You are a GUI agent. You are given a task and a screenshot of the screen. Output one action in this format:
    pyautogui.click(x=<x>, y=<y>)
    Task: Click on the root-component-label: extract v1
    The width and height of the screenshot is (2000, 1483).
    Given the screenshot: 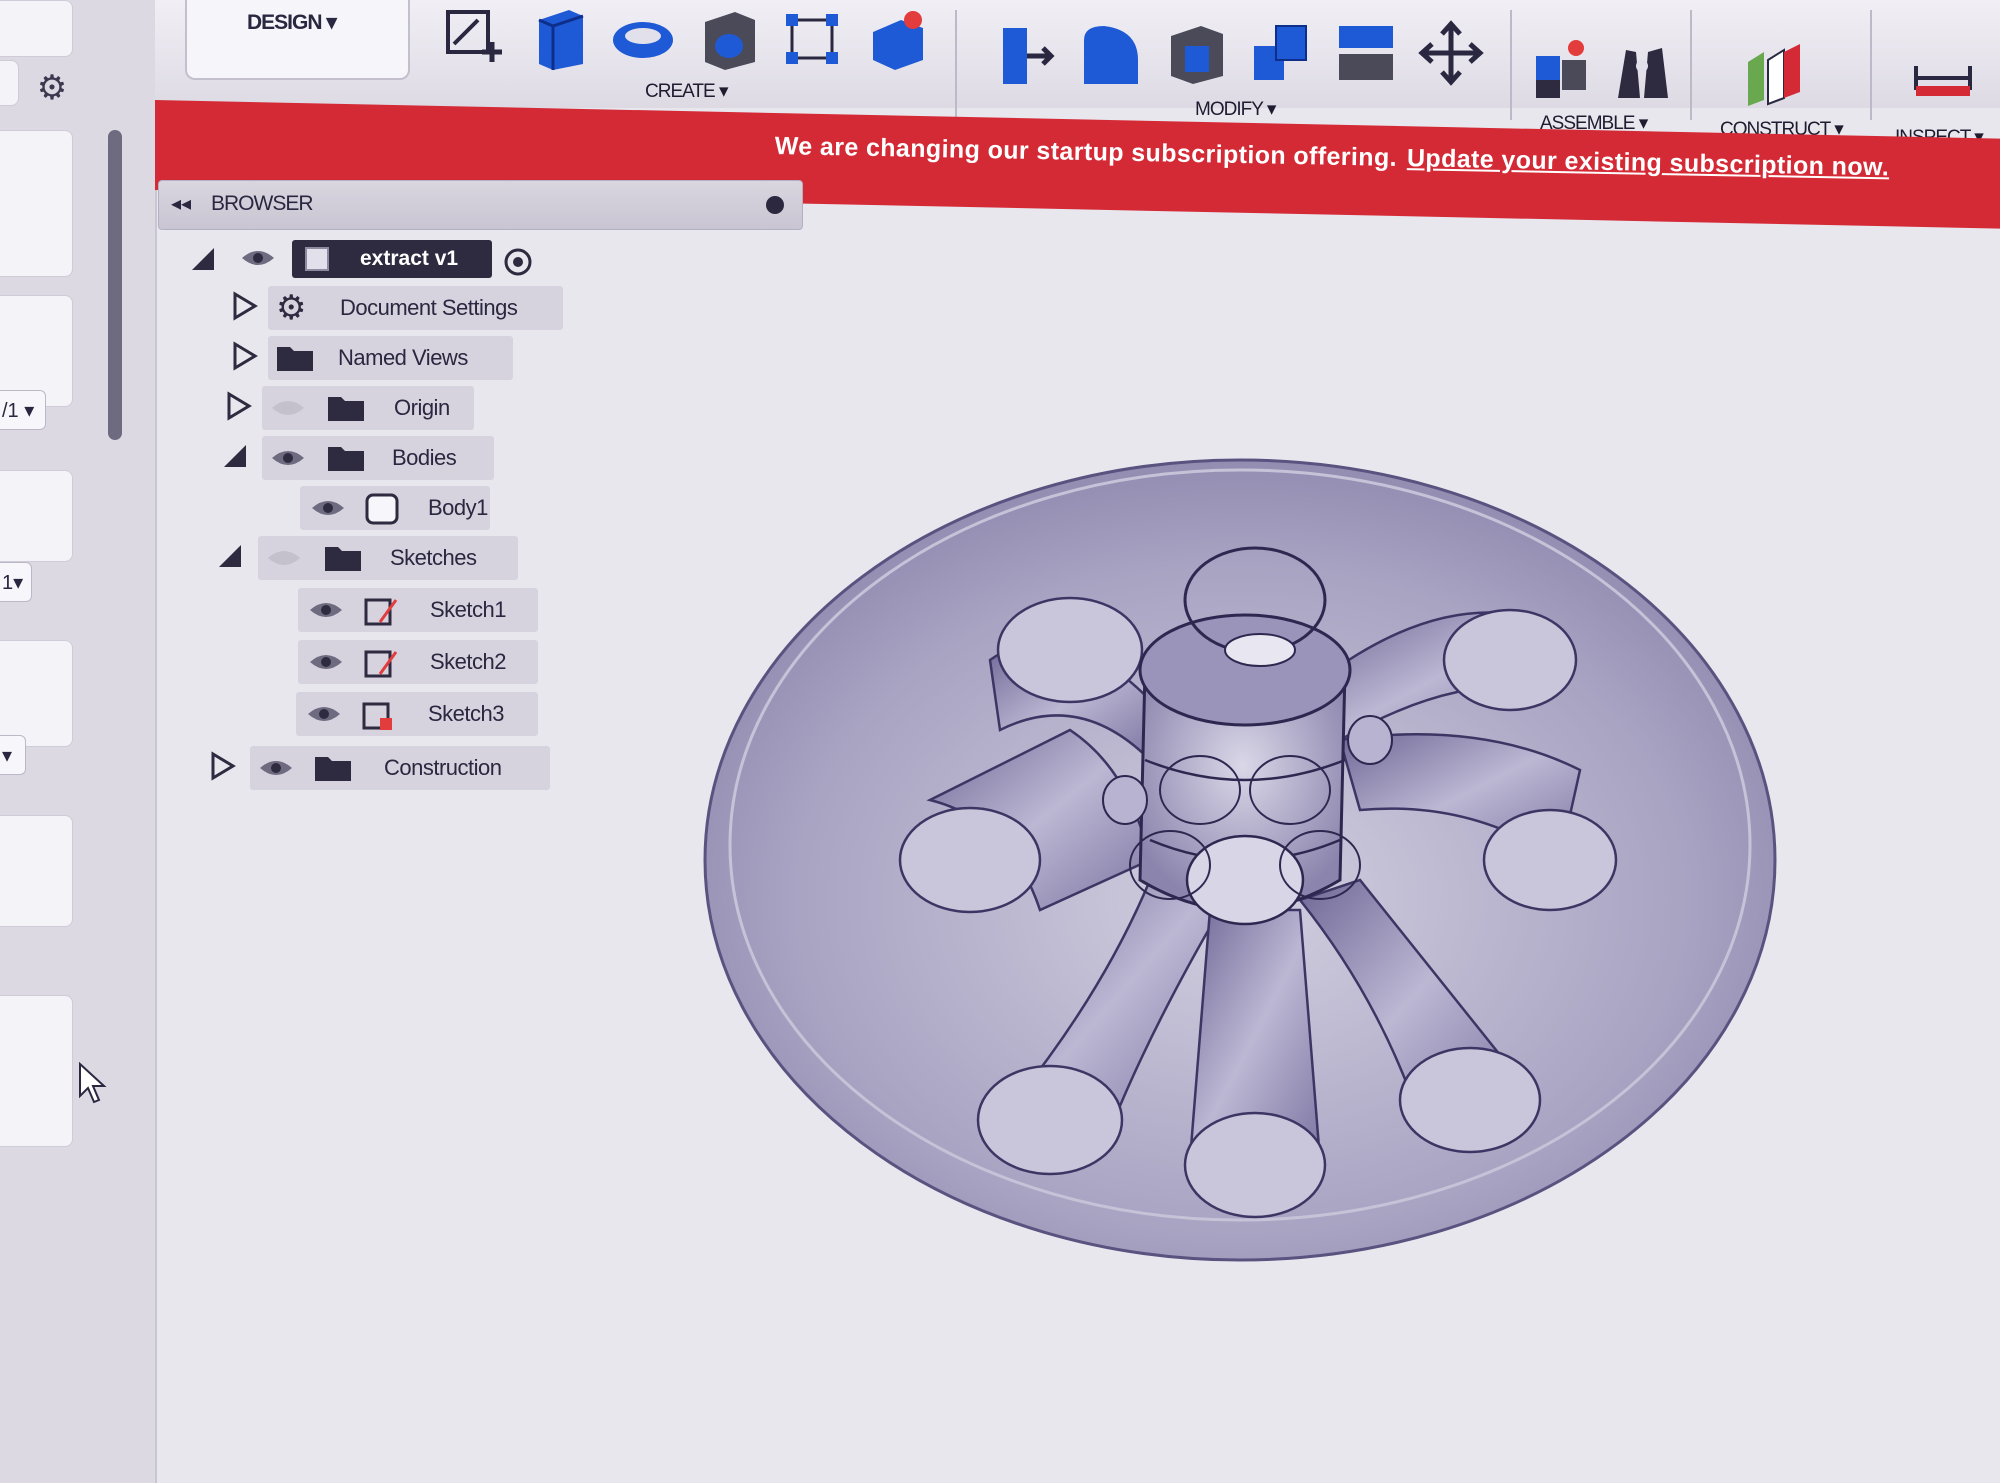 What is the action you would take?
    pyautogui.click(x=409, y=258)
    